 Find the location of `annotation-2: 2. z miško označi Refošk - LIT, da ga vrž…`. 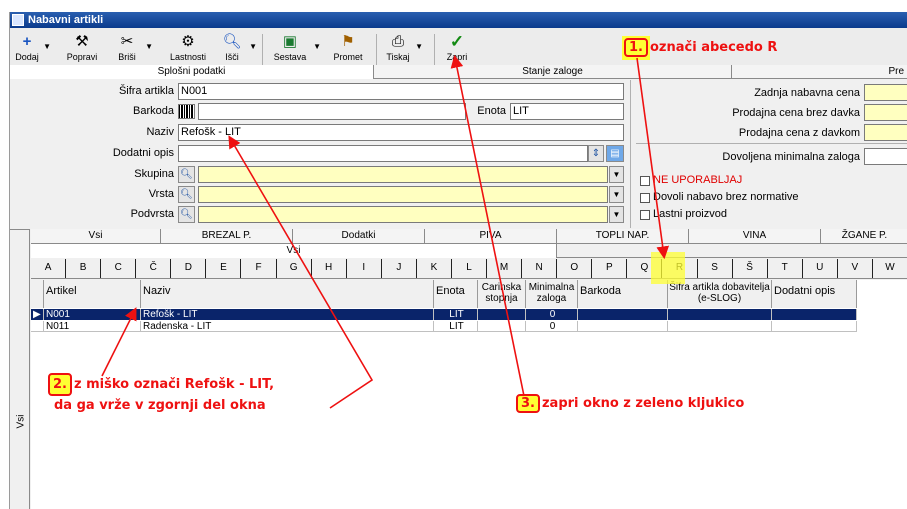

annotation-2: 2. z miško označi Refošk - LIT, da ga vrž… is located at coordinates (161, 394).